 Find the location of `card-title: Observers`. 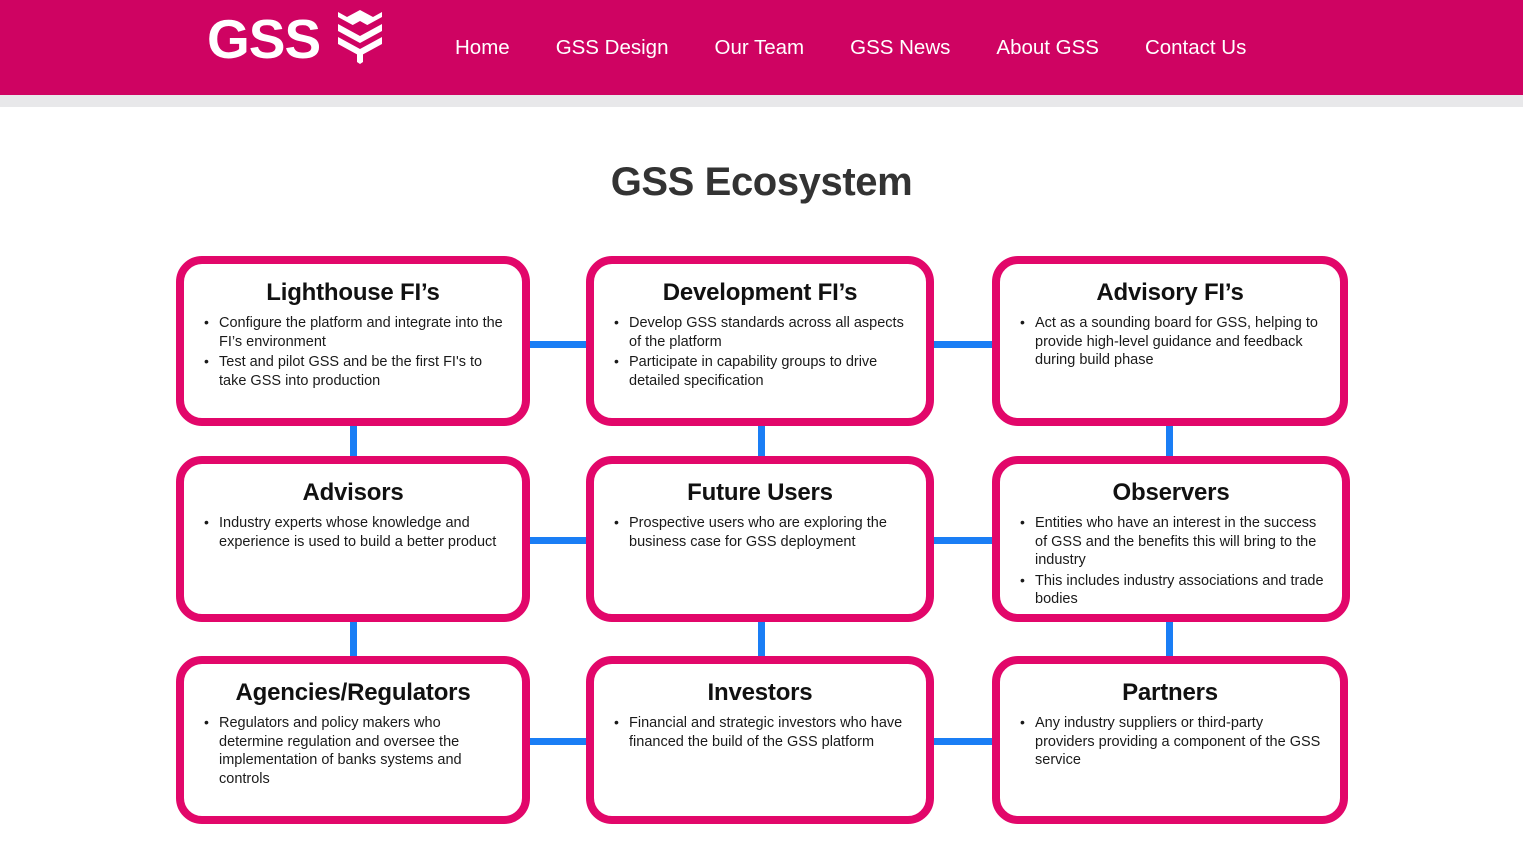

card-title: Observers is located at coordinates (1171, 492).